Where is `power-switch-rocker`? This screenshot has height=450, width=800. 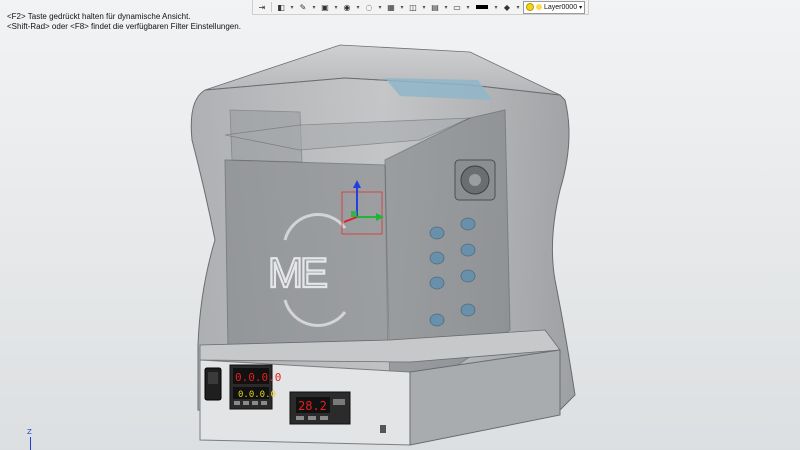 power-switch-rocker is located at coordinates (213, 378).